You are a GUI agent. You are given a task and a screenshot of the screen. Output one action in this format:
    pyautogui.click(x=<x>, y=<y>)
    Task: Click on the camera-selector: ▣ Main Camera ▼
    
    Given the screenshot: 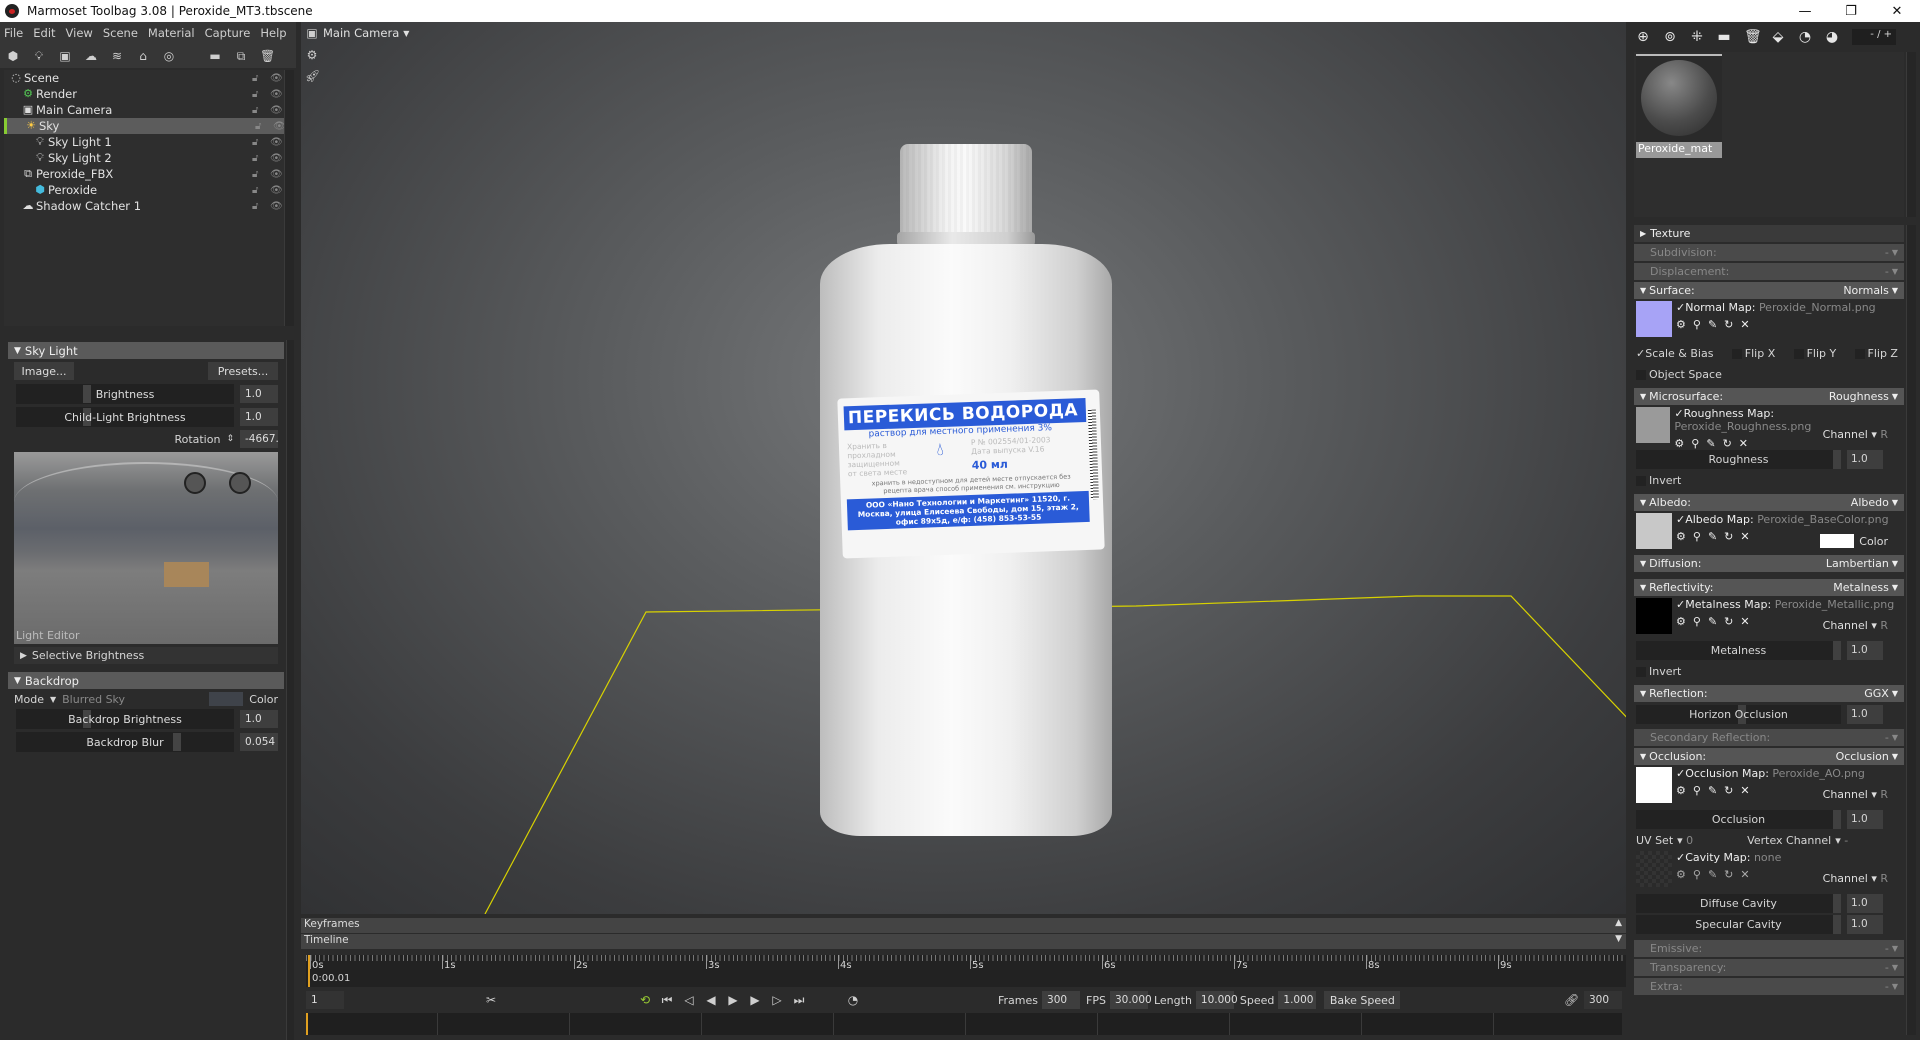 What is the action you would take?
    pyautogui.click(x=355, y=33)
    